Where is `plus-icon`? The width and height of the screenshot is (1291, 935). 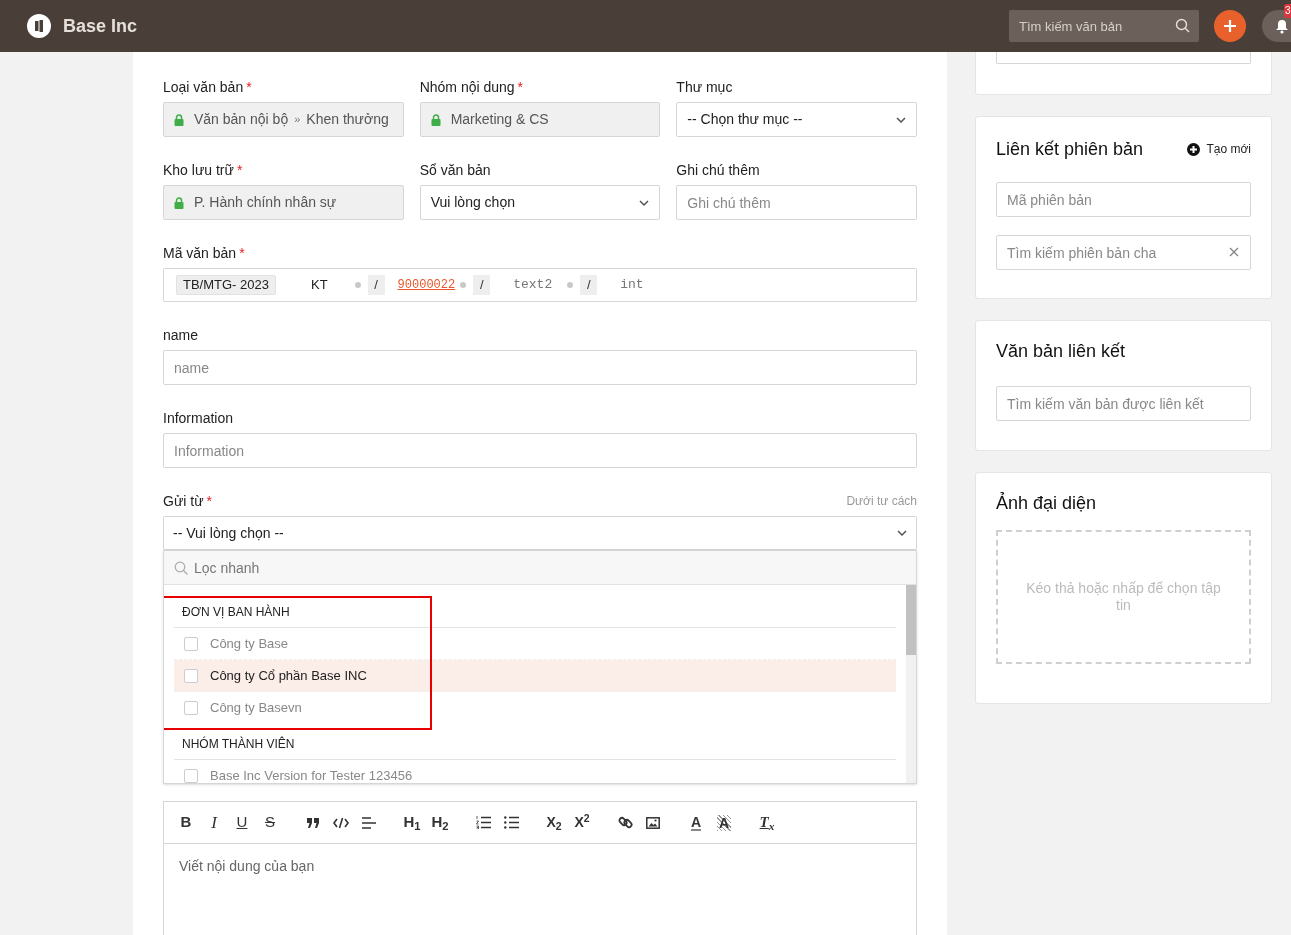 plus-icon is located at coordinates (1230, 26).